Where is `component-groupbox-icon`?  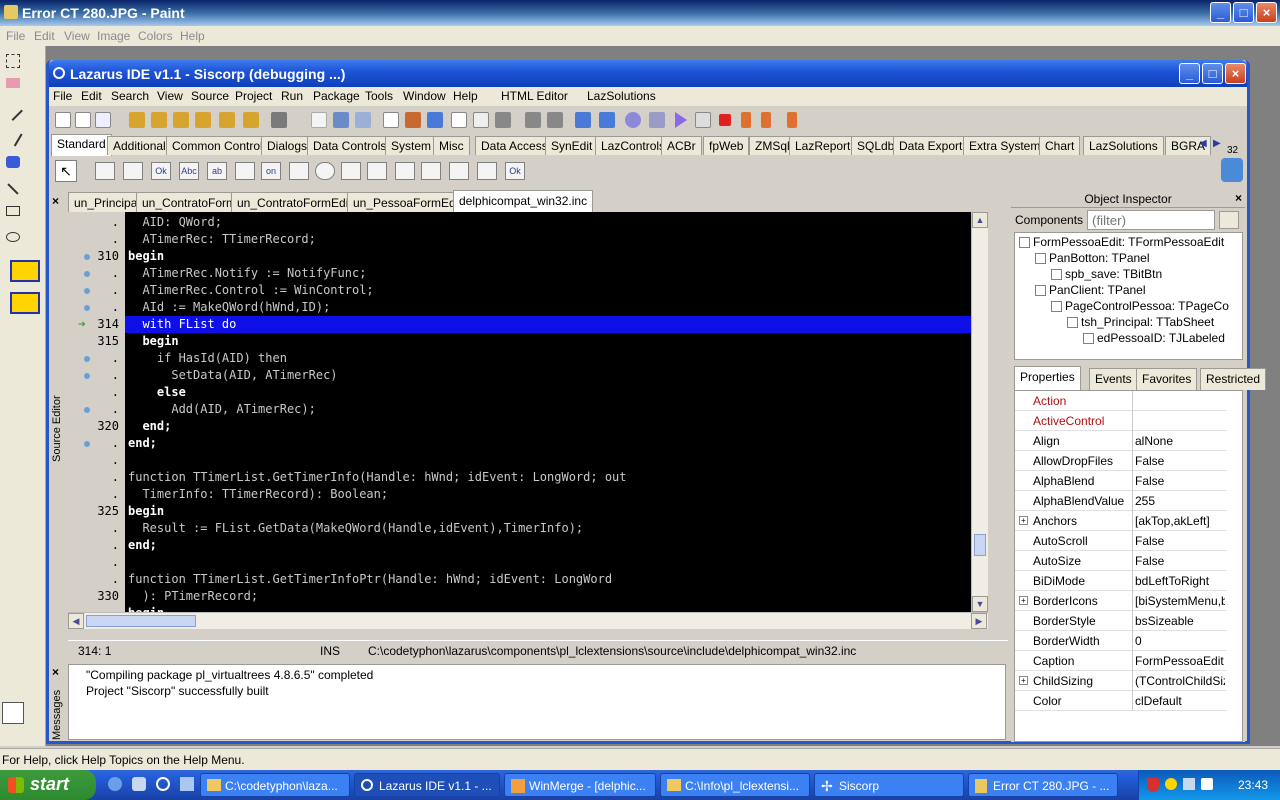
component-groupbox-icon is located at coordinates (431, 171).